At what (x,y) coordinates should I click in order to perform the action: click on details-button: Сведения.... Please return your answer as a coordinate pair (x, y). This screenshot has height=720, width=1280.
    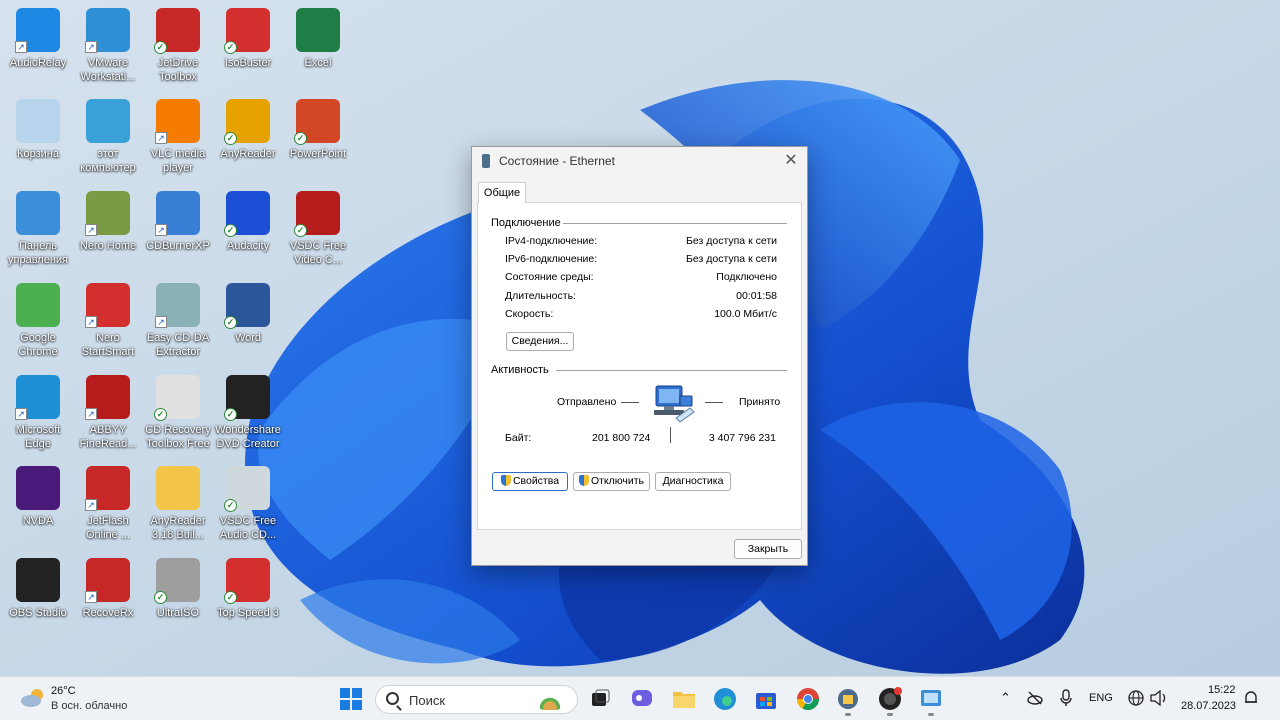
    Looking at the image, I should click on (540, 341).